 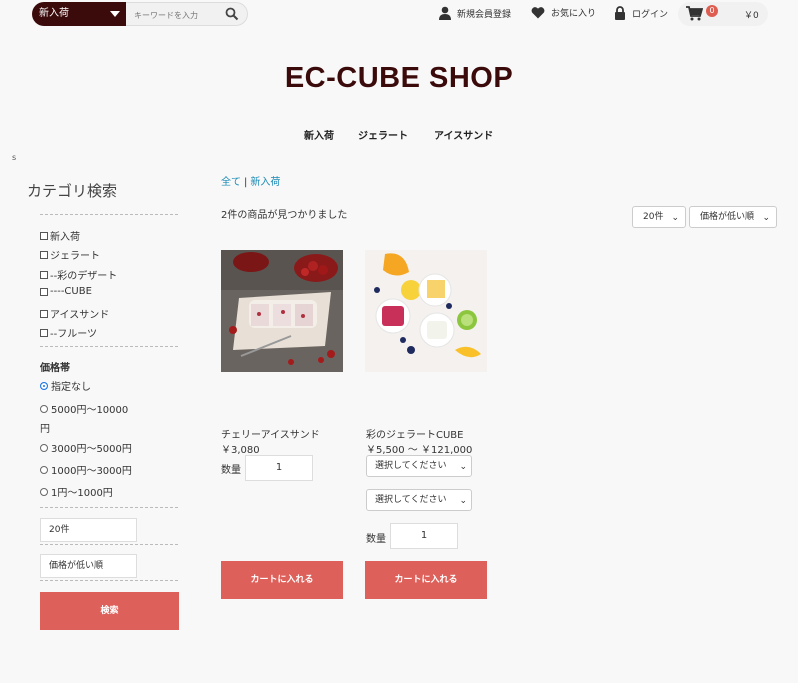 What do you see at coordinates (240, 450) in the screenshot?
I see `product-price: ￥3,080` at bounding box center [240, 450].